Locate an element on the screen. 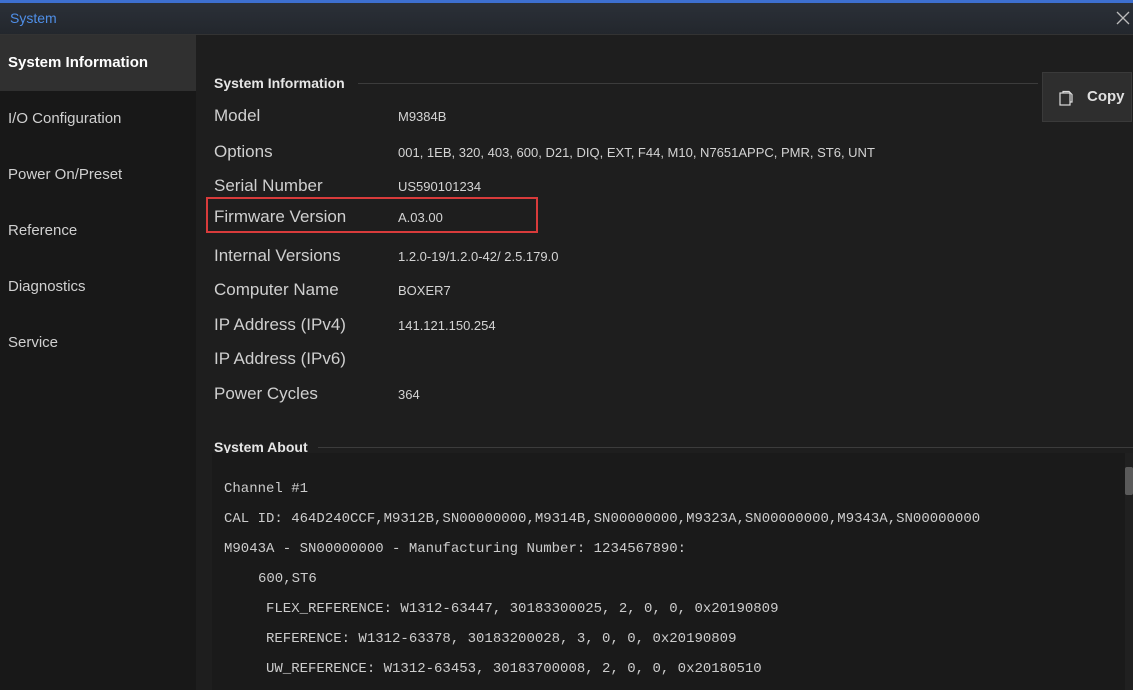 Image resolution: width=1133 pixels, height=690 pixels. info-row-power-cycles: Power Cycles 364 is located at coordinates (664, 395).